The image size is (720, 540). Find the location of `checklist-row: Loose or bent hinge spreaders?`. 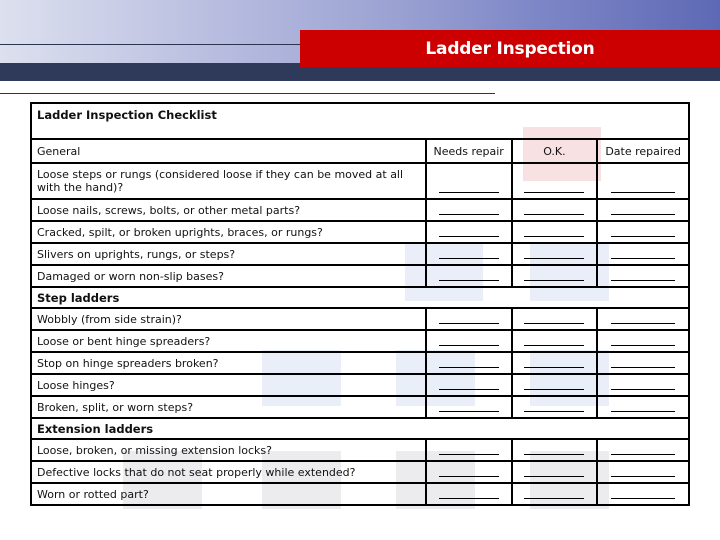

checklist-row: Loose or bent hinge spreaders? is located at coordinates (360, 340).